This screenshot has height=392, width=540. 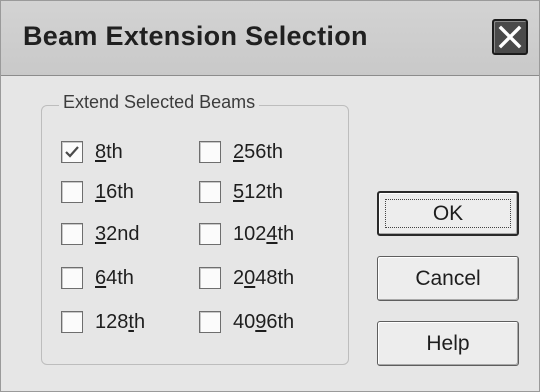 I want to click on option-label: 2048th, so click(x=264, y=277).